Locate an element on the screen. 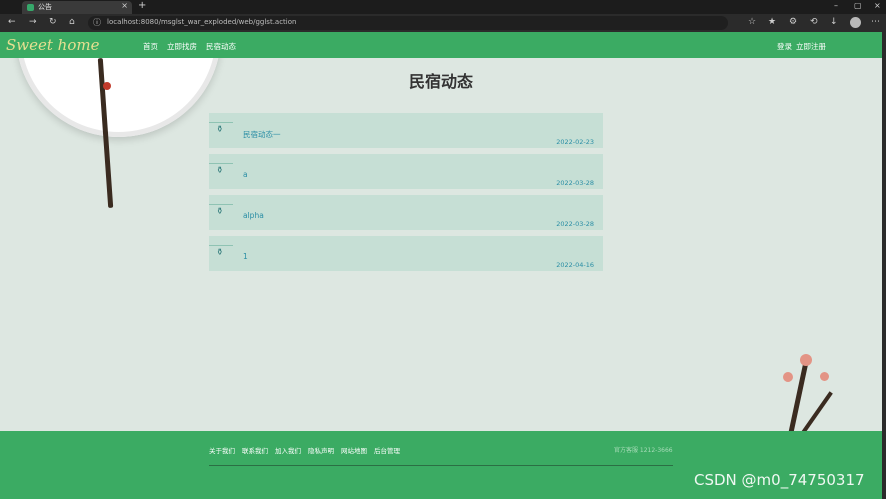  nav-news: 民宿动态 is located at coordinates (221, 46).